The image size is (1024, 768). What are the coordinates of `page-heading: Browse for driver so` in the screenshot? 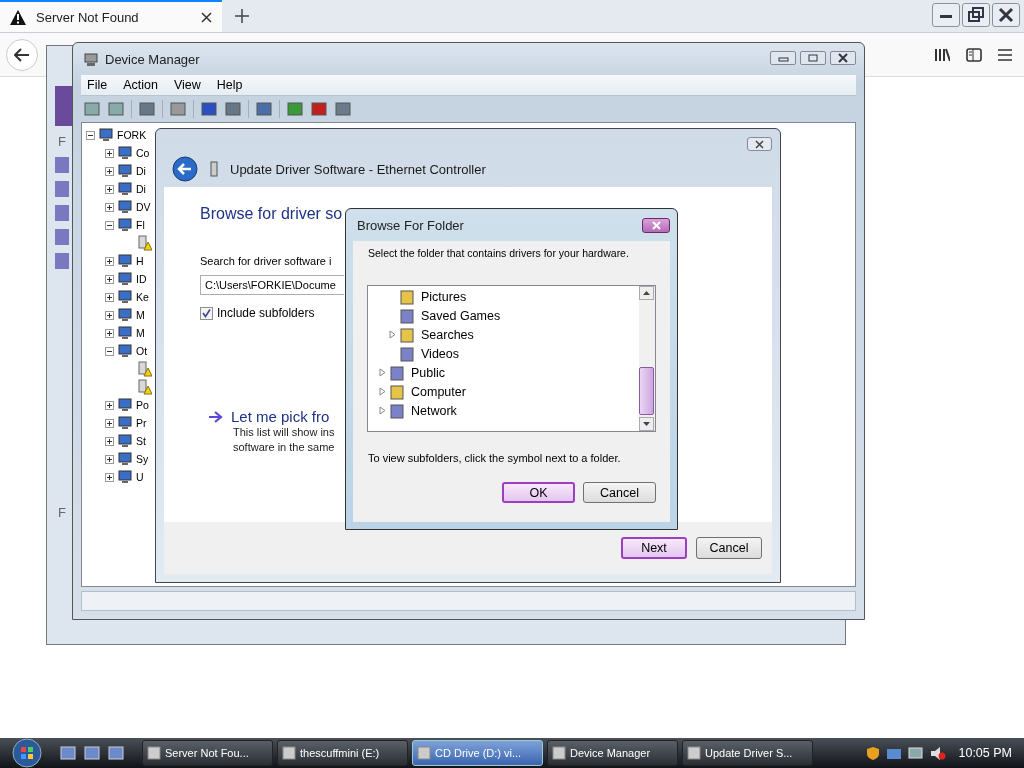 It's located at (271, 214).